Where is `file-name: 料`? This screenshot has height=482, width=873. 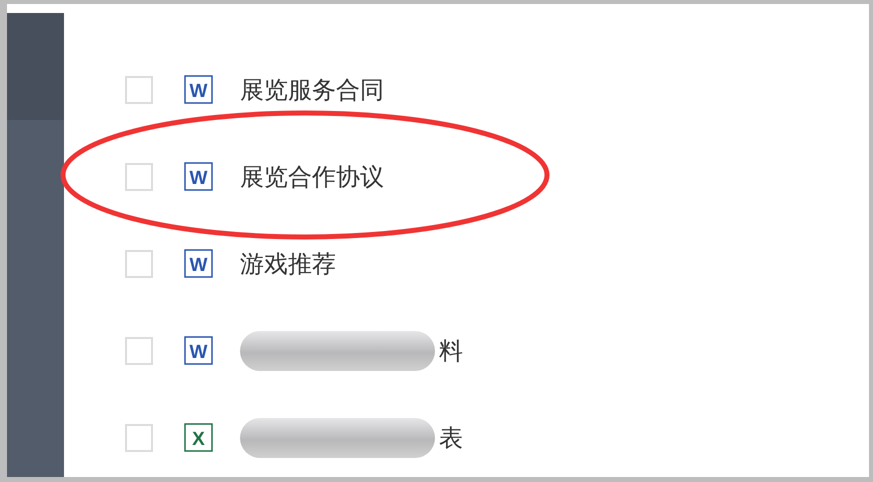 file-name: 料 is located at coordinates (451, 350).